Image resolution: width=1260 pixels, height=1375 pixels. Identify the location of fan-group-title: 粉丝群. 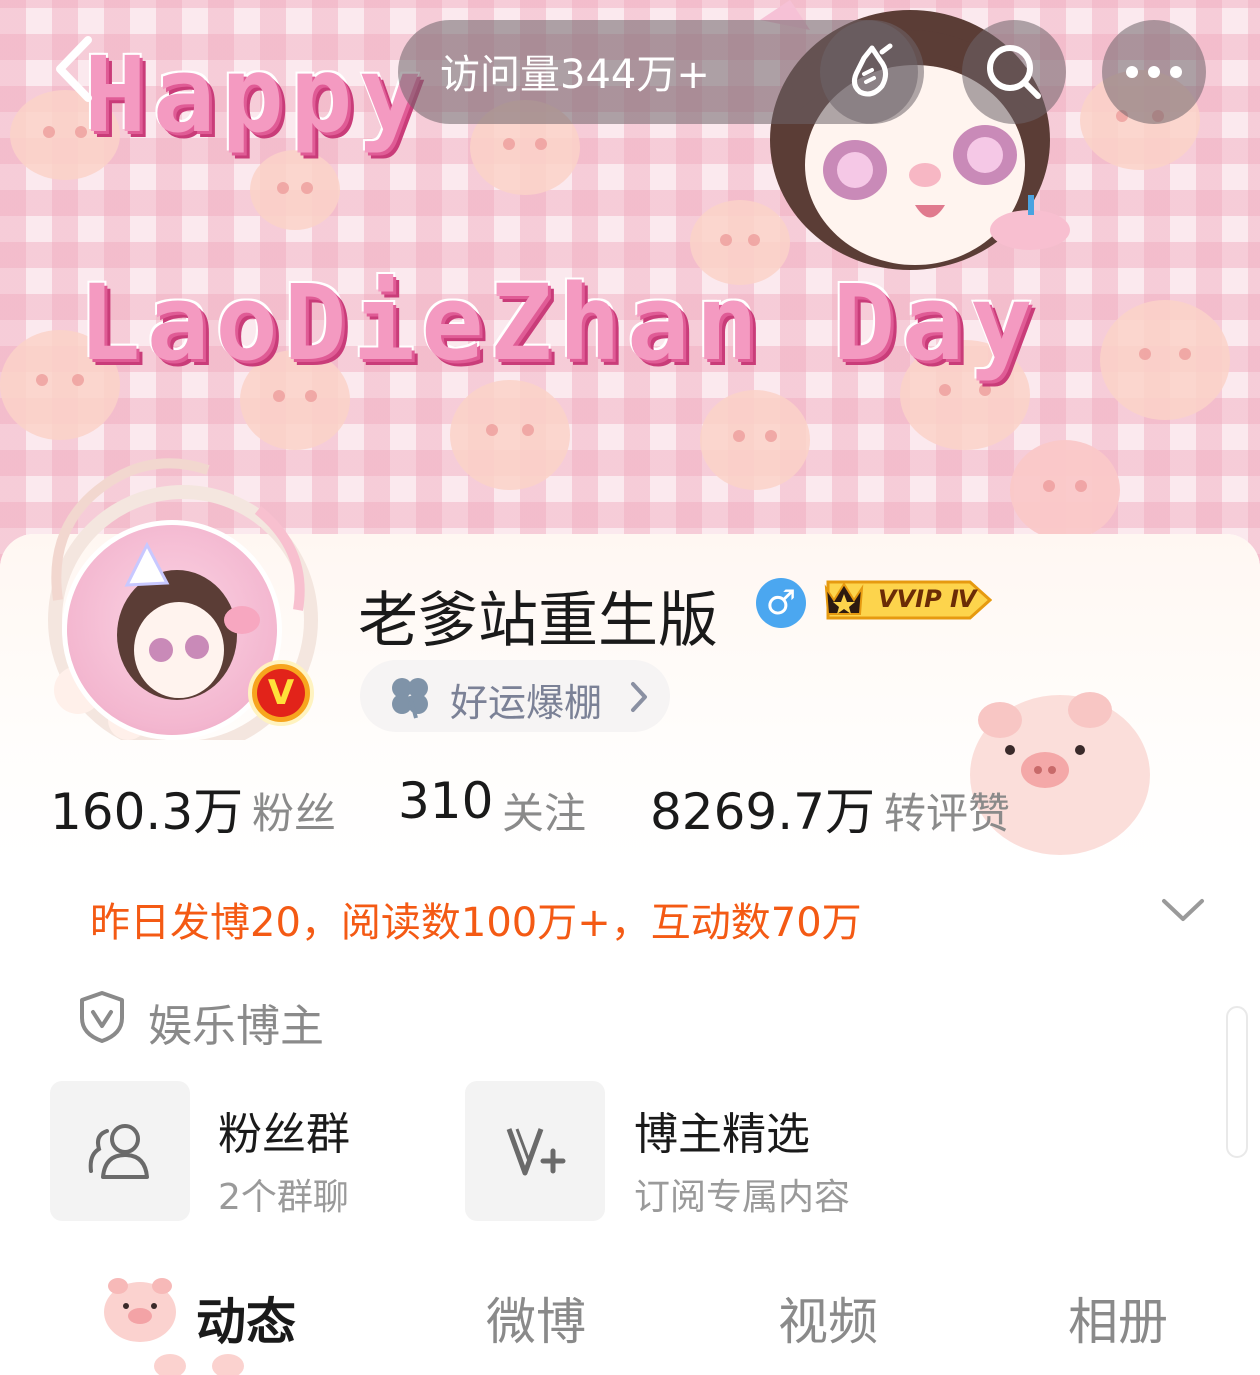
(284, 1130).